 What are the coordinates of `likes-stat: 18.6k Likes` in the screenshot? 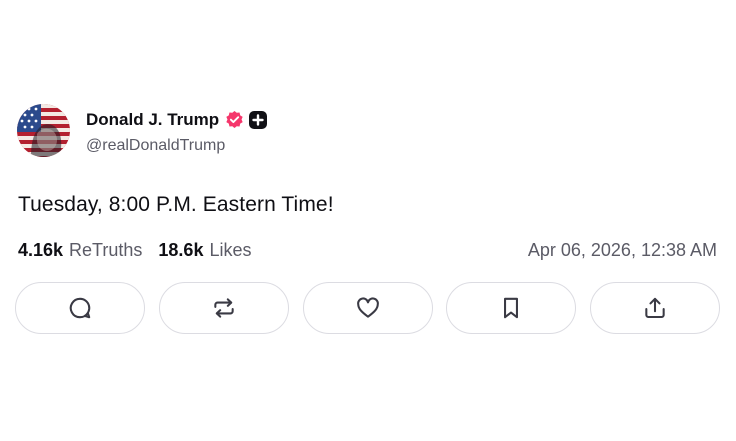 It's located at (204, 250).